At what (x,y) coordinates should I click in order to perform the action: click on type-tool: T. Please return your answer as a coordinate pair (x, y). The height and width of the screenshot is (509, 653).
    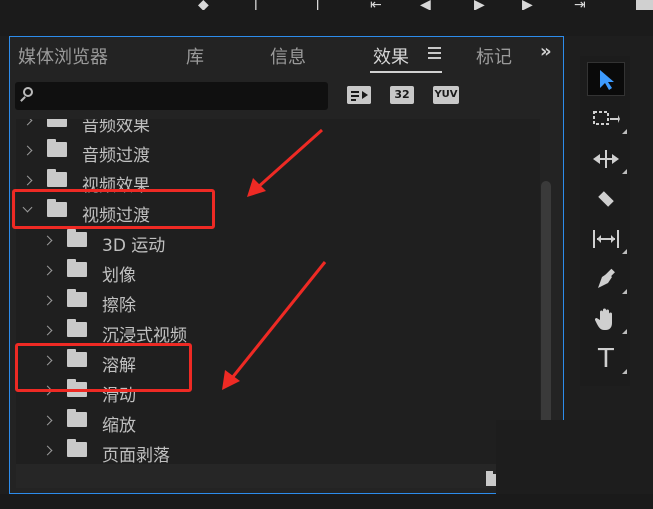
    Looking at the image, I should click on (607, 359).